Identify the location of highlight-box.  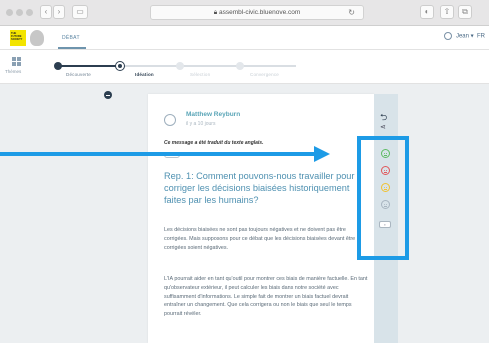
(383, 198).